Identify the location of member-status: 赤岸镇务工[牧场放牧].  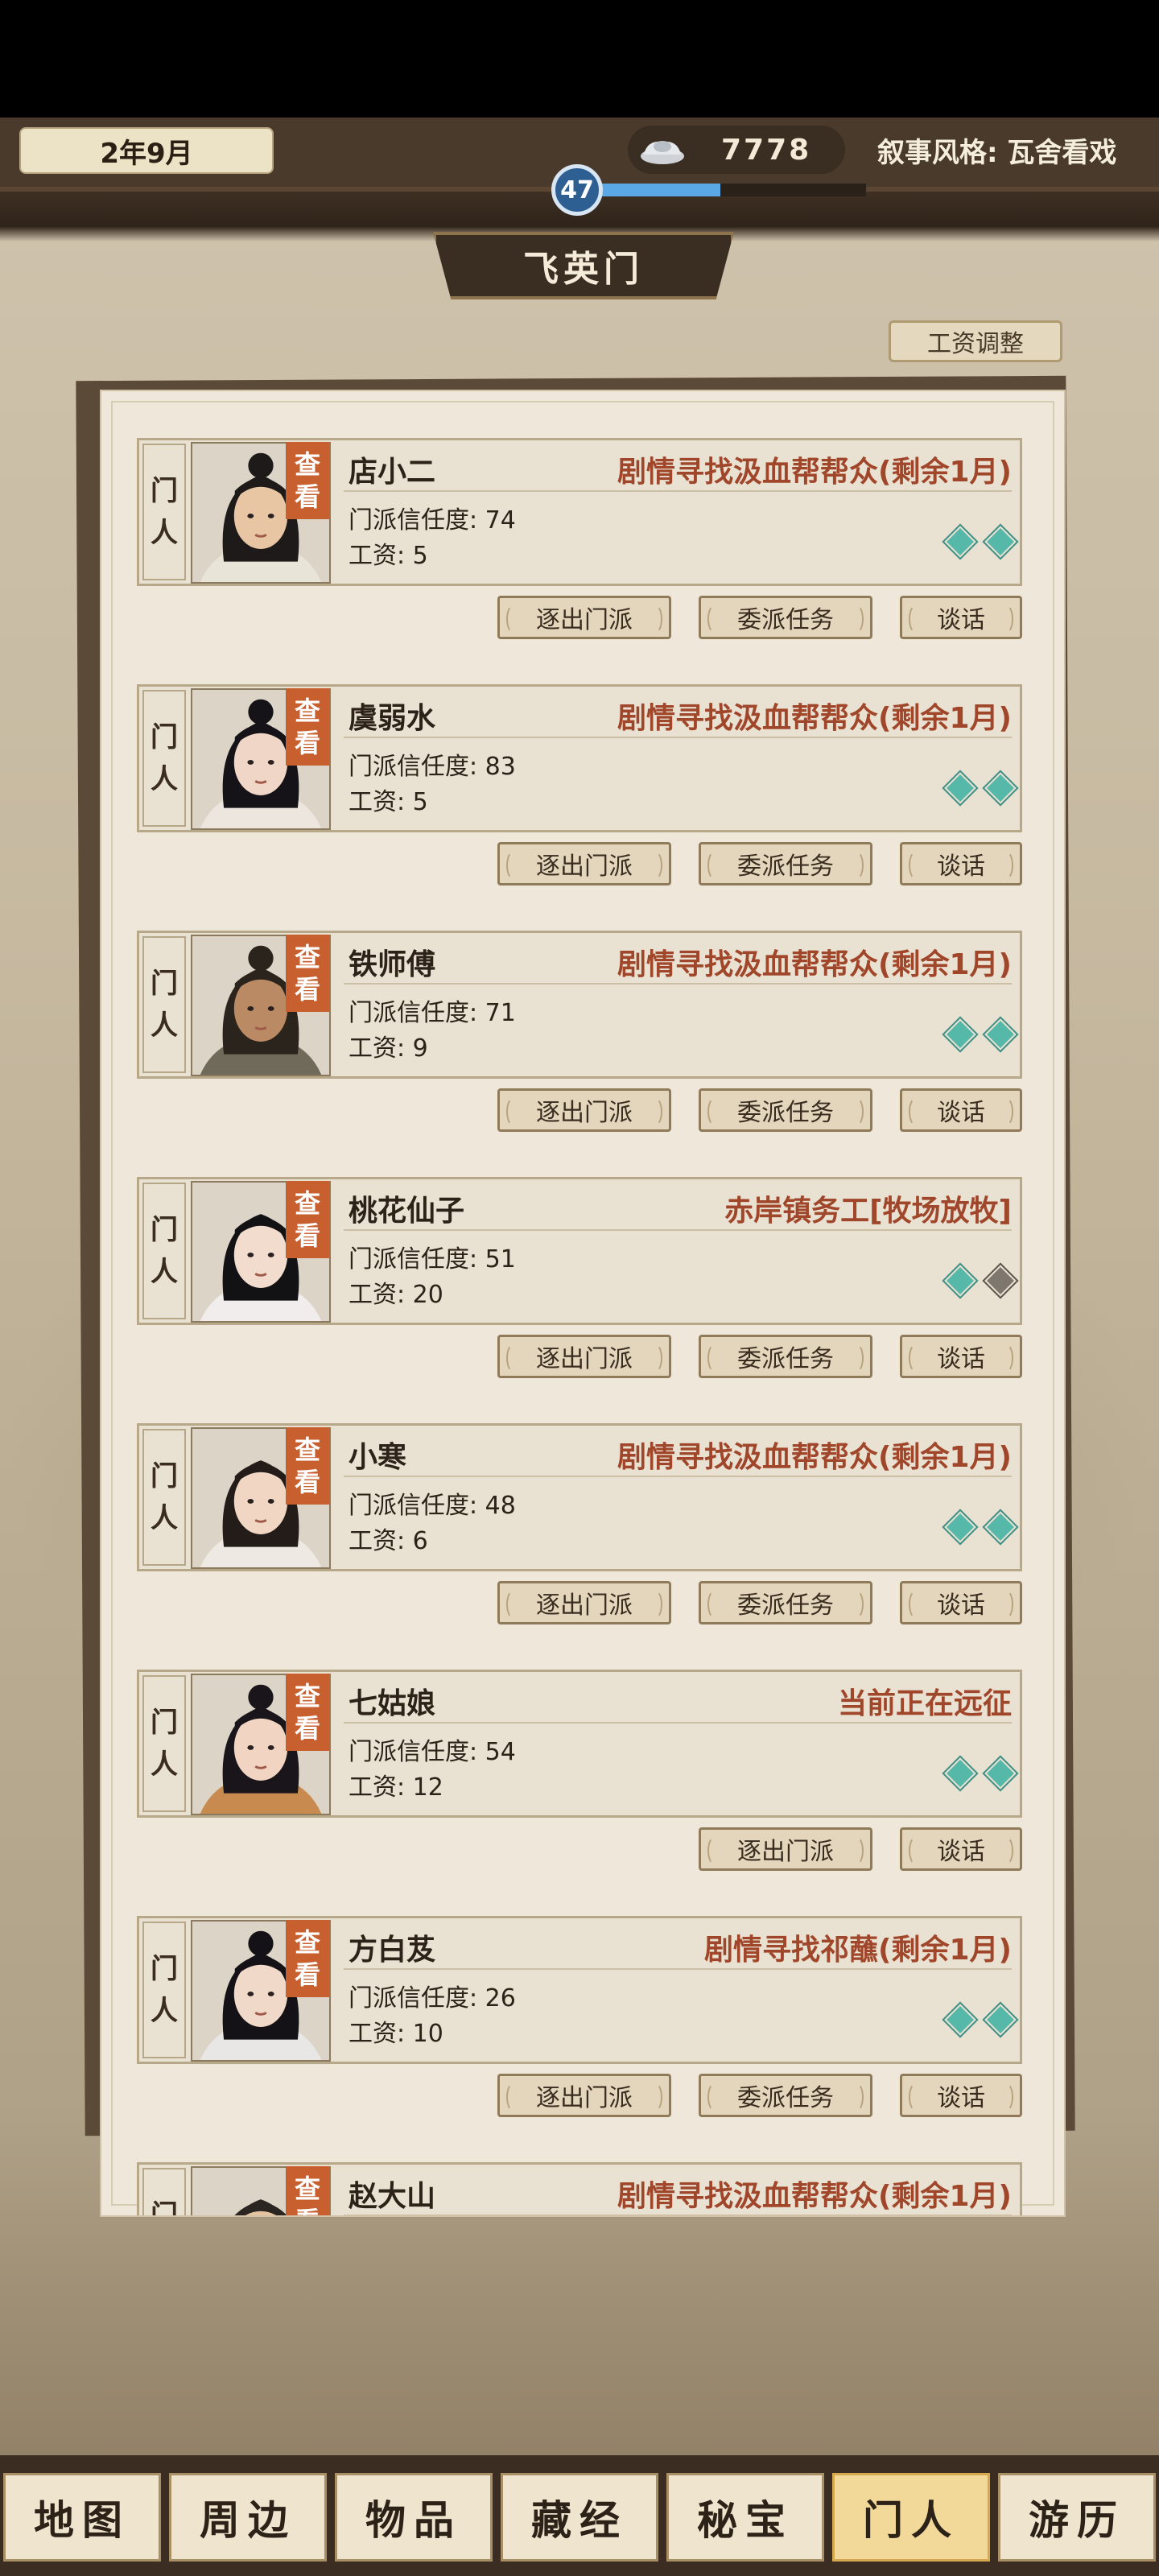
(868, 1211).